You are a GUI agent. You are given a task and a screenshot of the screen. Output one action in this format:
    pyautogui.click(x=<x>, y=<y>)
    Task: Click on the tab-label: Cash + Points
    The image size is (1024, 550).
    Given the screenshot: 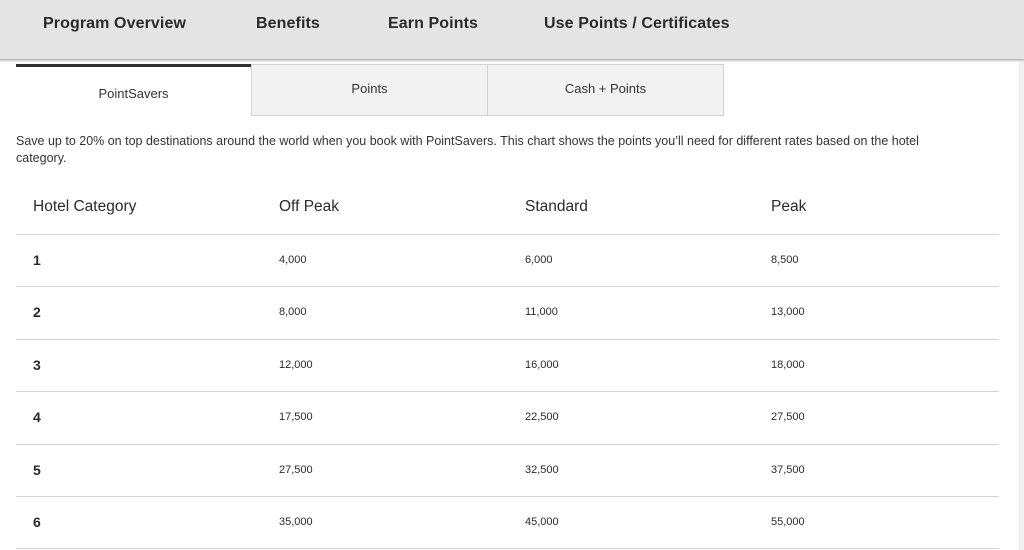 What is the action you would take?
    pyautogui.click(x=605, y=88)
    